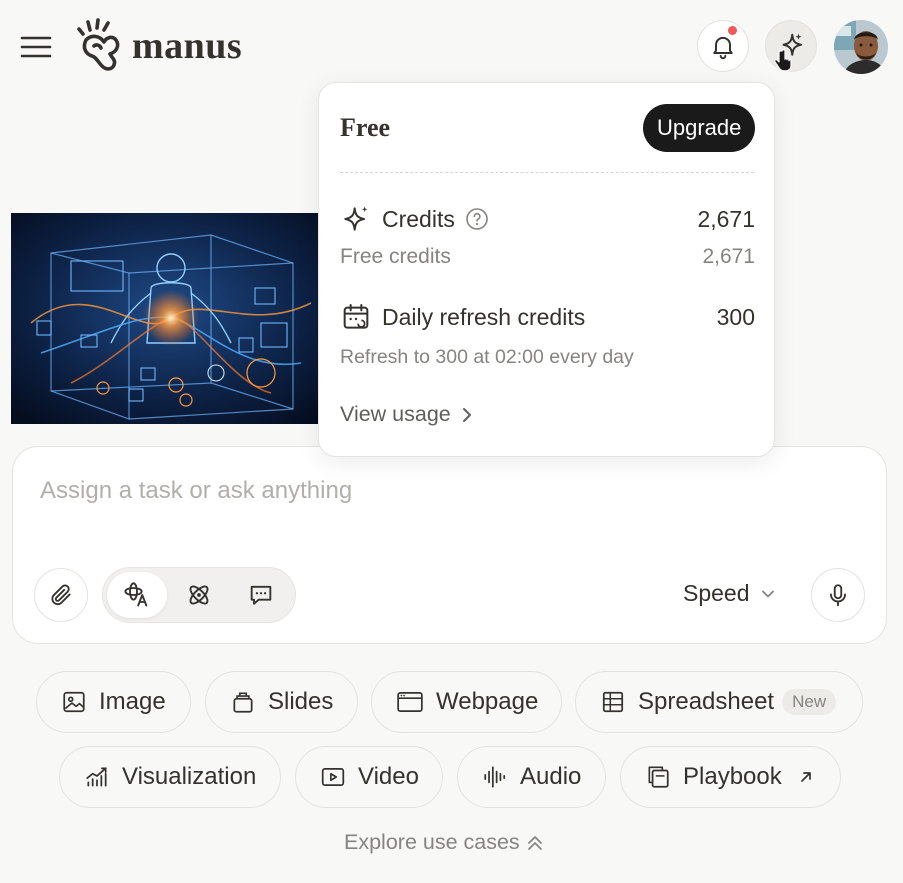 The height and width of the screenshot is (883, 903). Describe the element at coordinates (547, 219) in the screenshot. I see `credits-row: Credits 2,671` at that location.